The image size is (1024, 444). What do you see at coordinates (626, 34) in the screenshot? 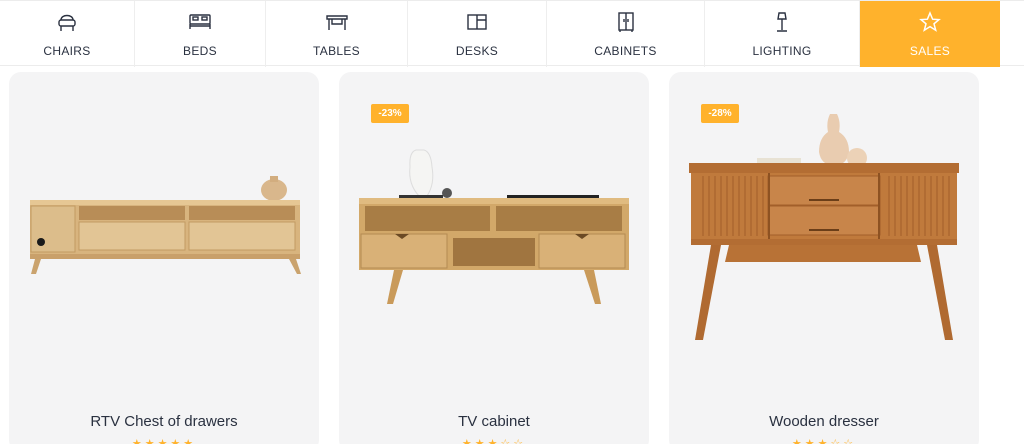
I see `nav-item-cabinets: CABINETS` at bounding box center [626, 34].